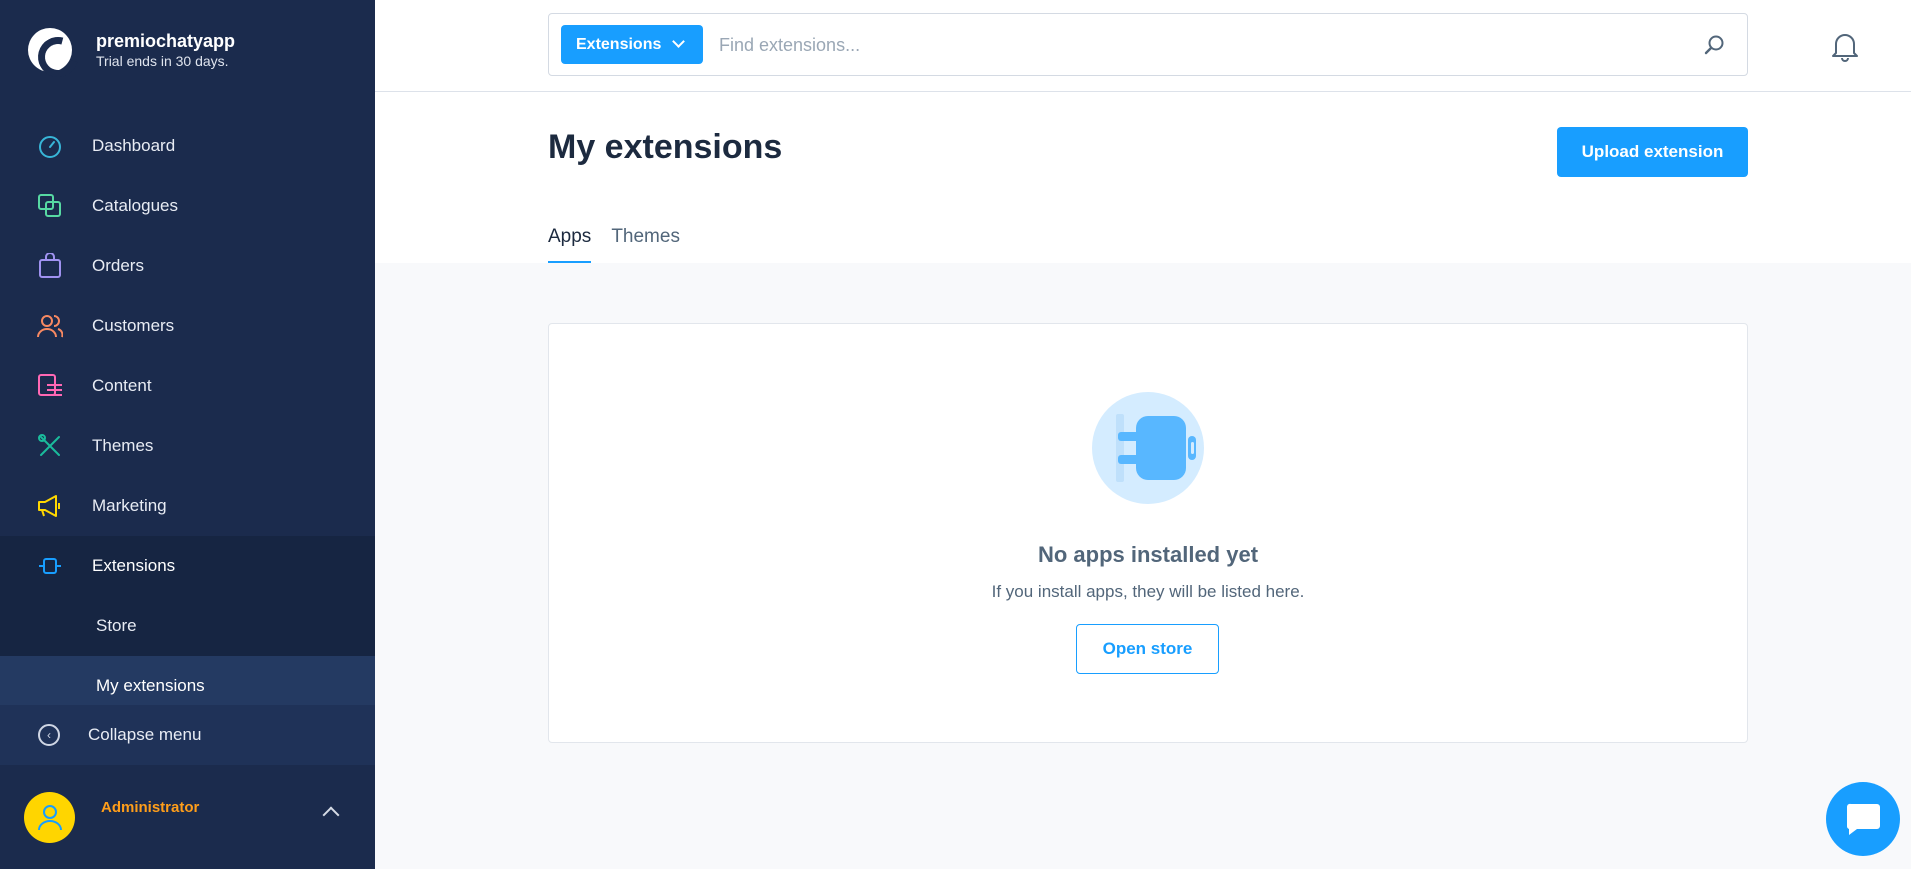  What do you see at coordinates (50, 146) in the screenshot?
I see `dashboard-icon` at bounding box center [50, 146].